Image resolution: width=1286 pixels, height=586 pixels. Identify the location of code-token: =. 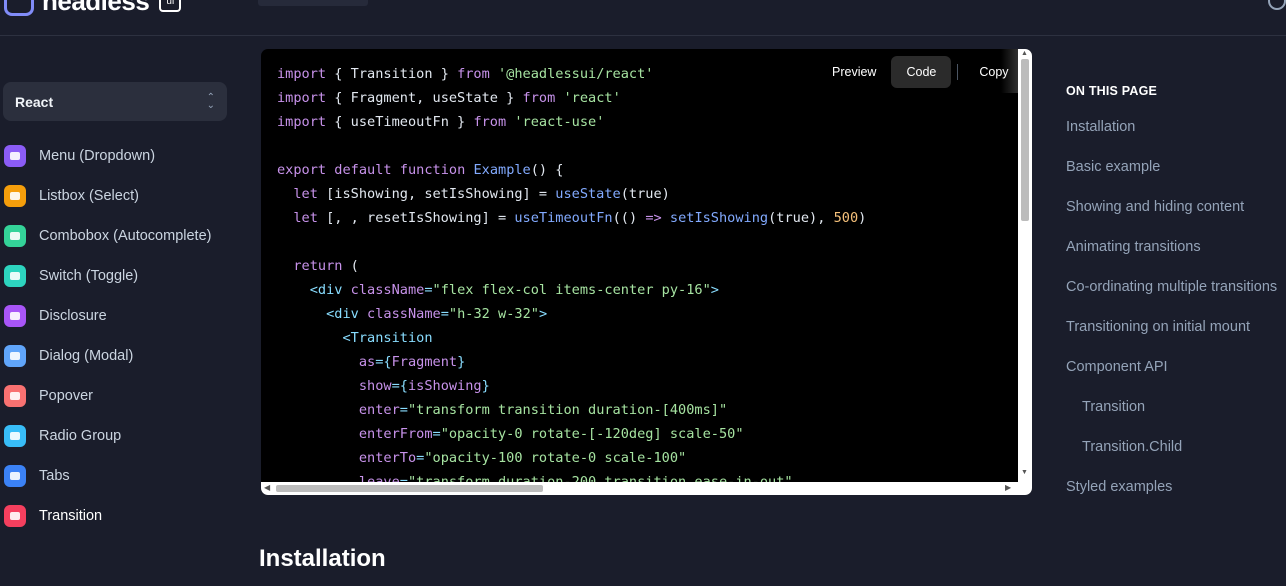
(436, 434).